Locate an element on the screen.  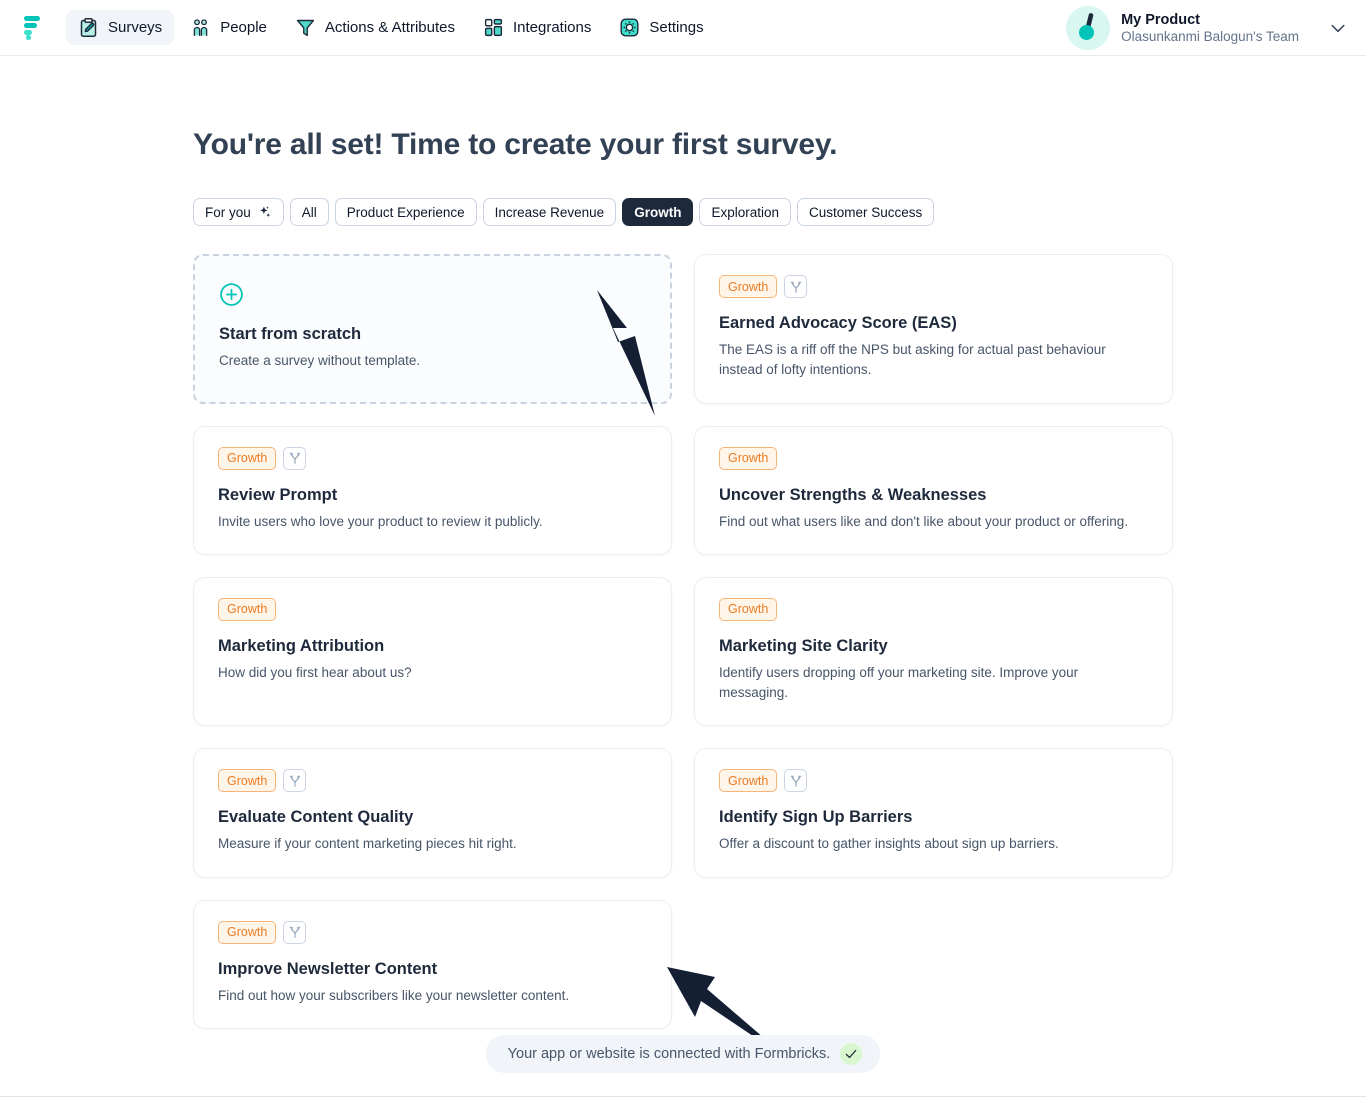
card-title: Review Prompt is located at coordinates (278, 494).